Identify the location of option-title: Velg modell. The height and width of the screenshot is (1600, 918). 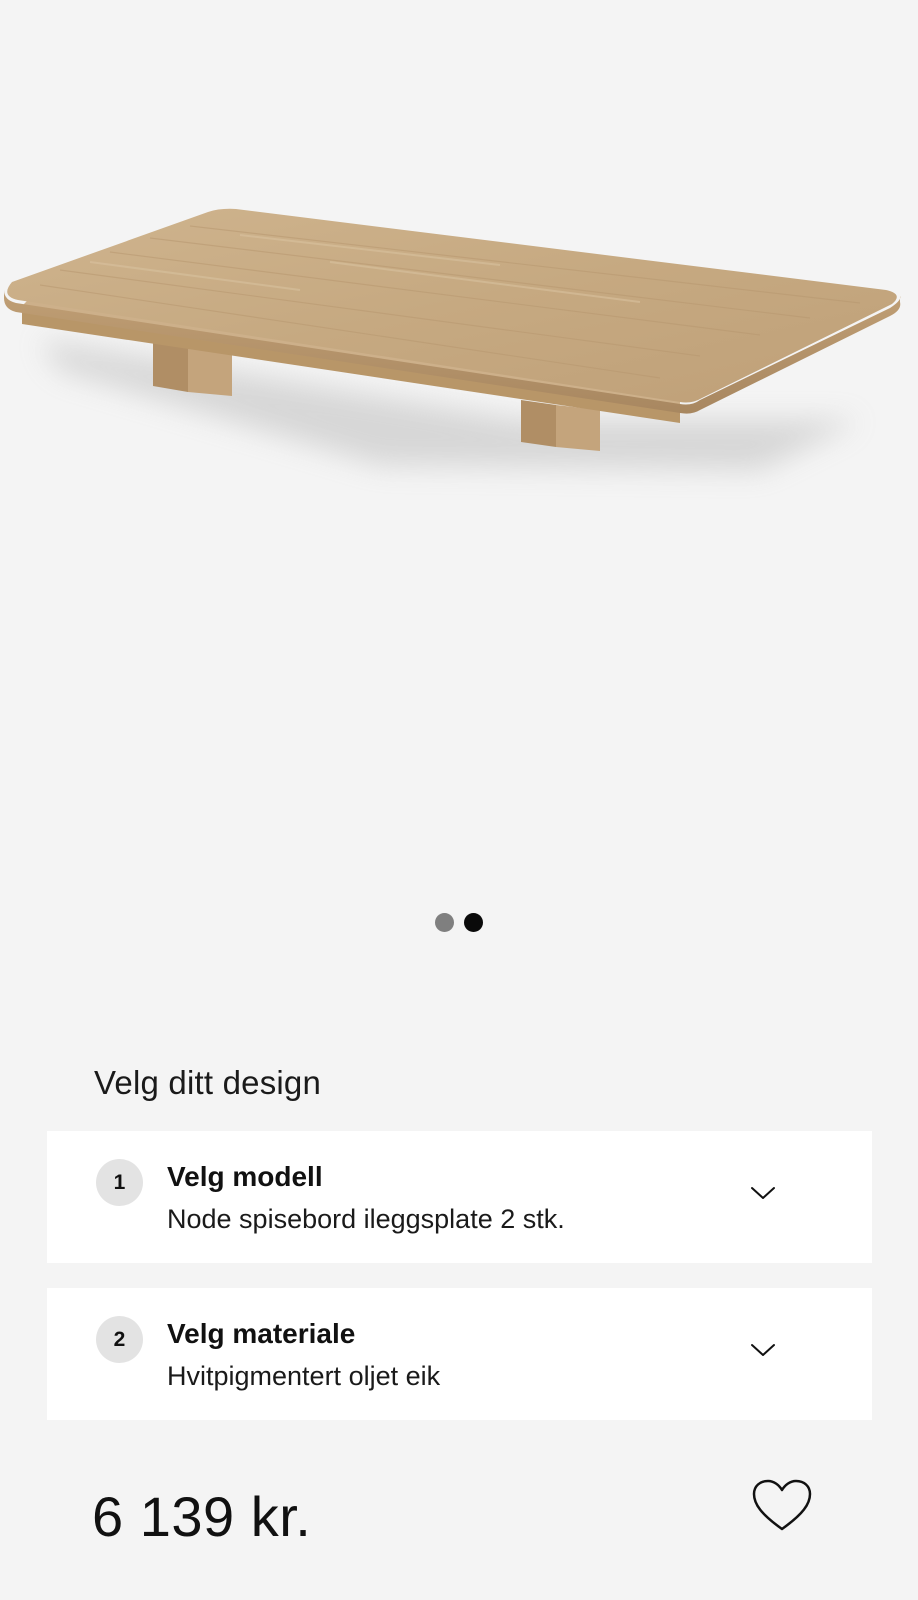
(245, 1176).